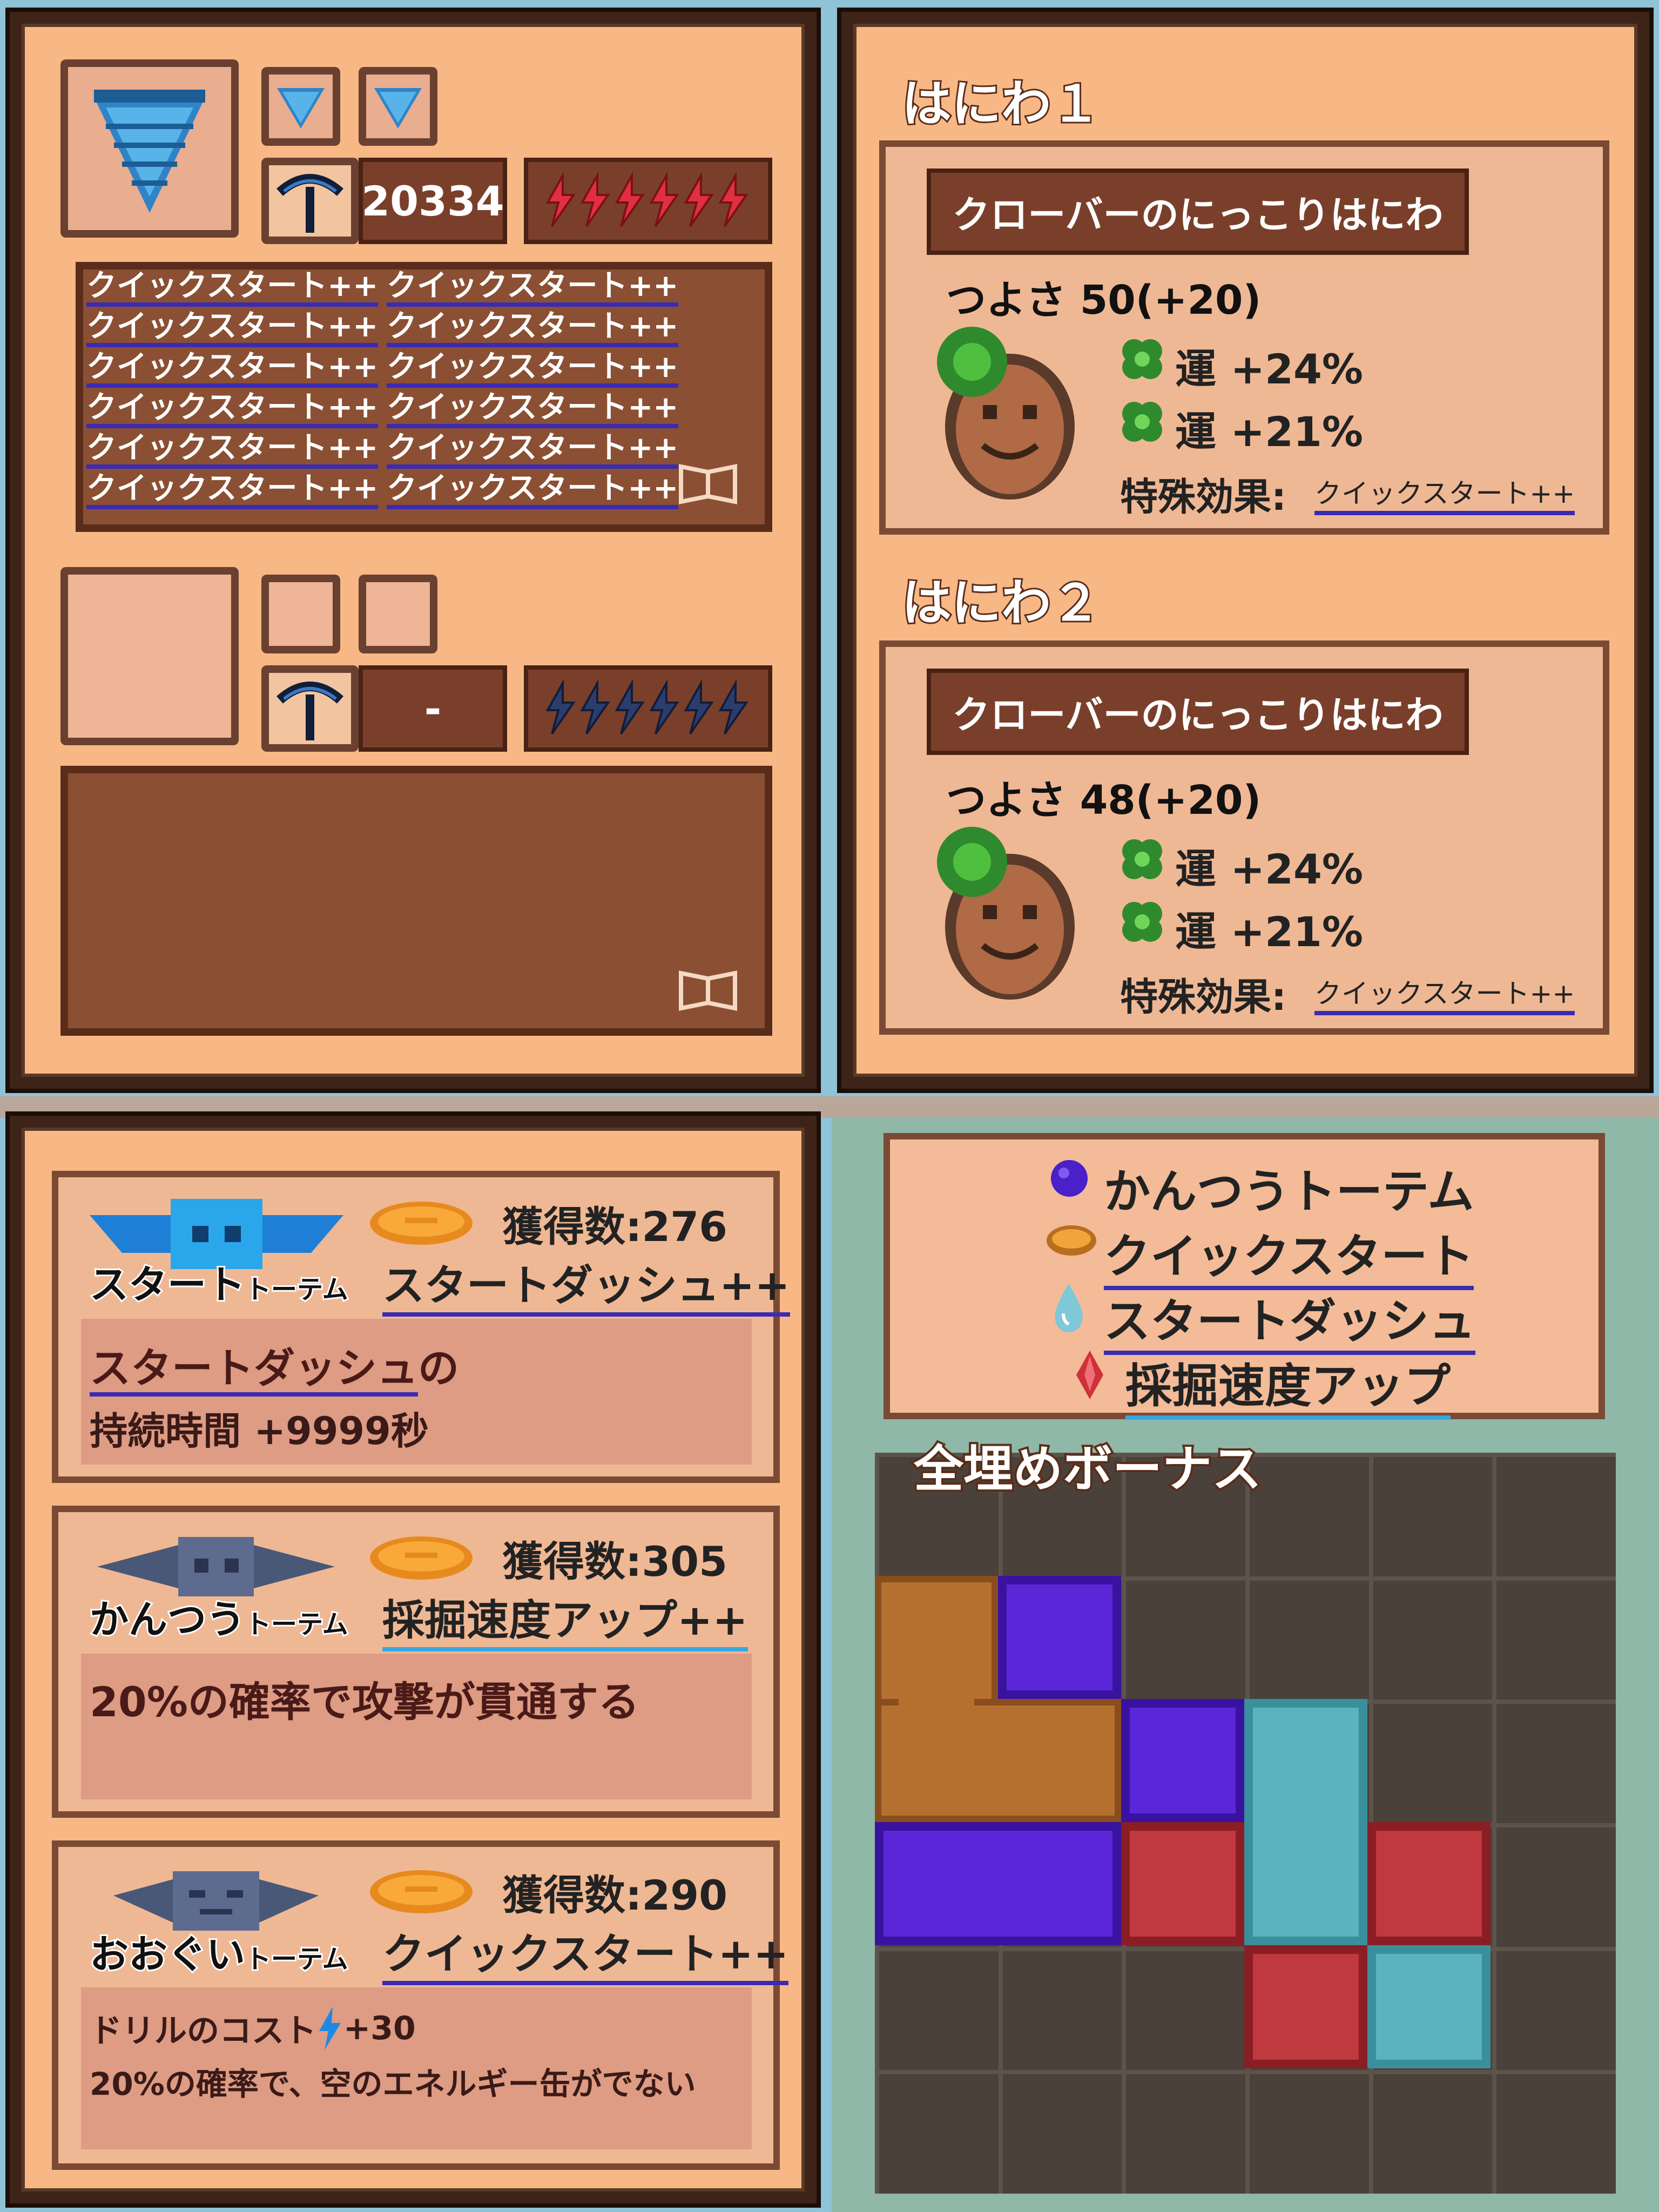 Image resolution: width=1659 pixels, height=2212 pixels. Describe the element at coordinates (1203, 997) in the screenshot. I see `haniwa-2-special-label: 特殊効果:` at that location.